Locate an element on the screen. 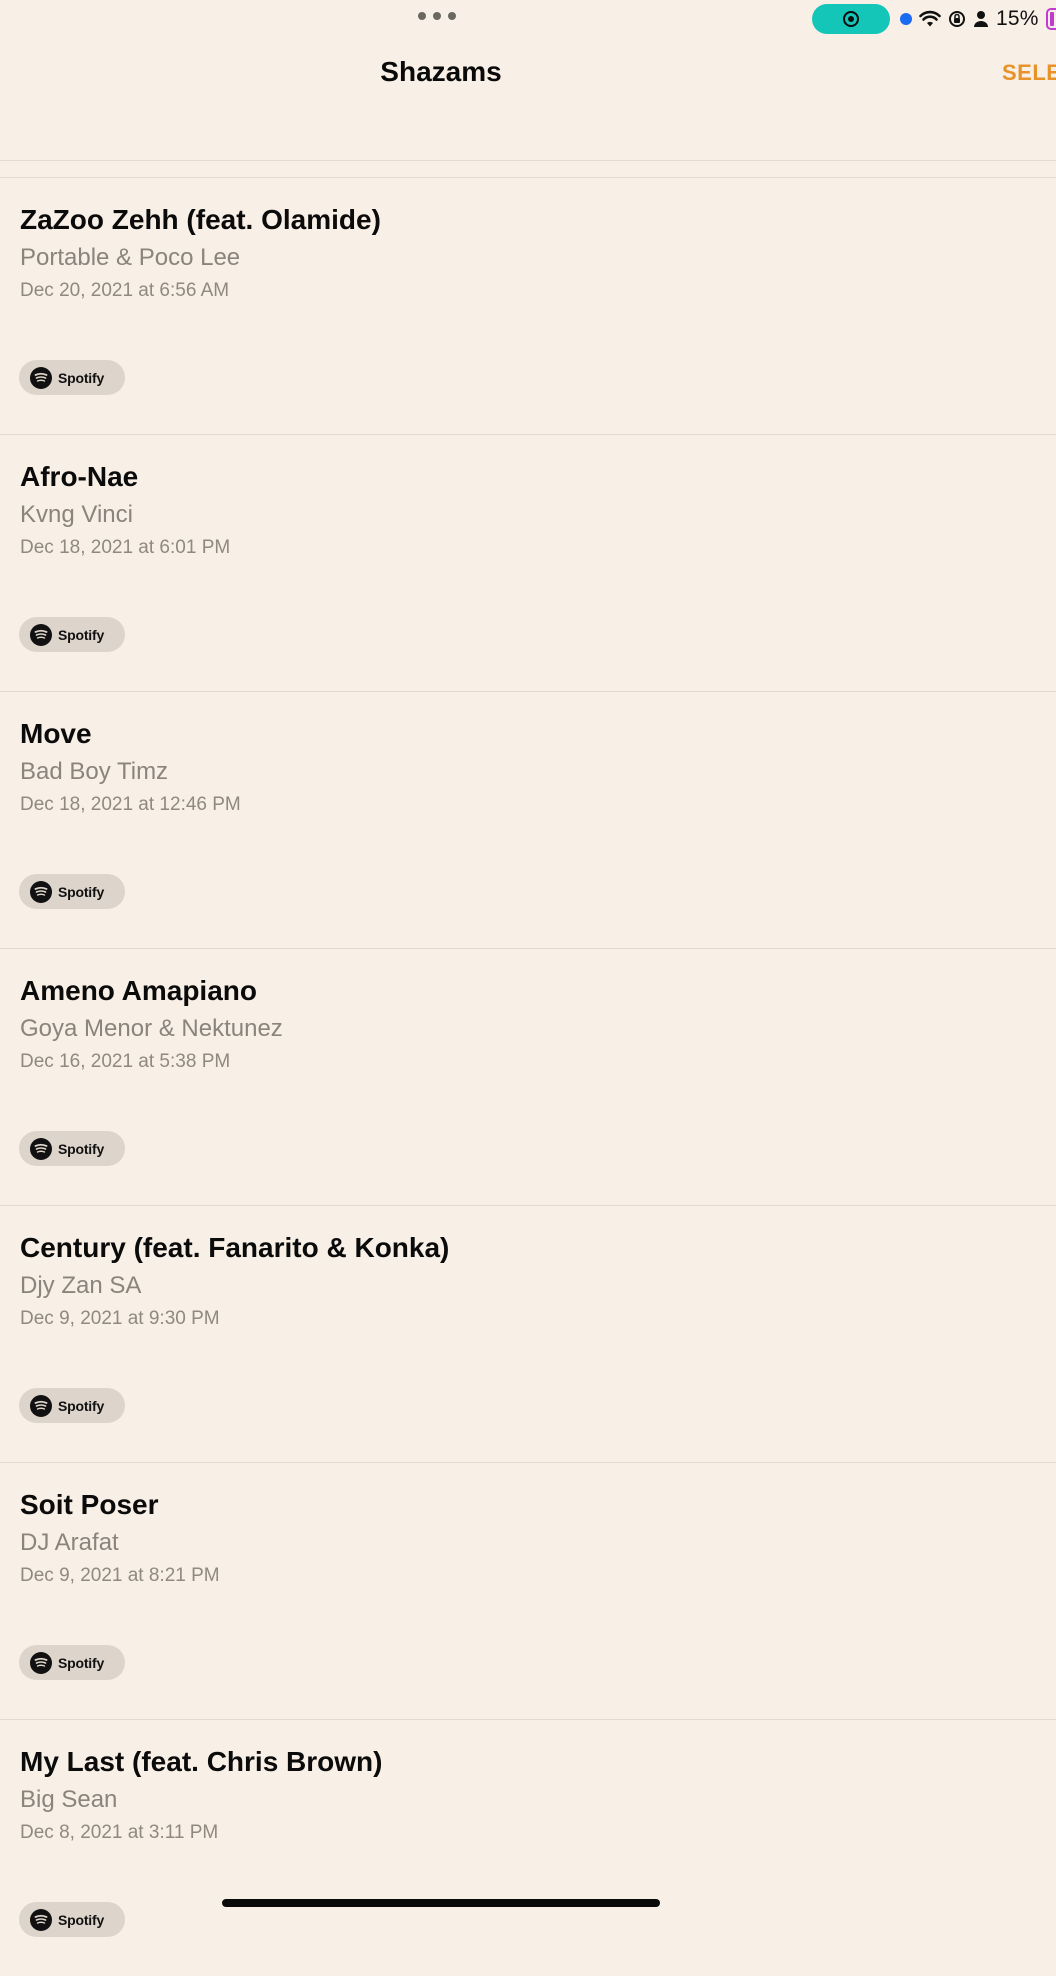  song-title: ZaZoo Zehh (feat. Olamide) is located at coordinates (200, 219).